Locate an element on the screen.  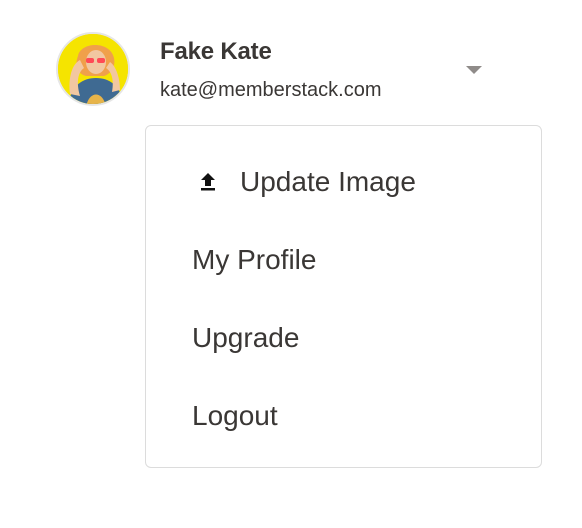
avatar-image is located at coordinates (93, 69).